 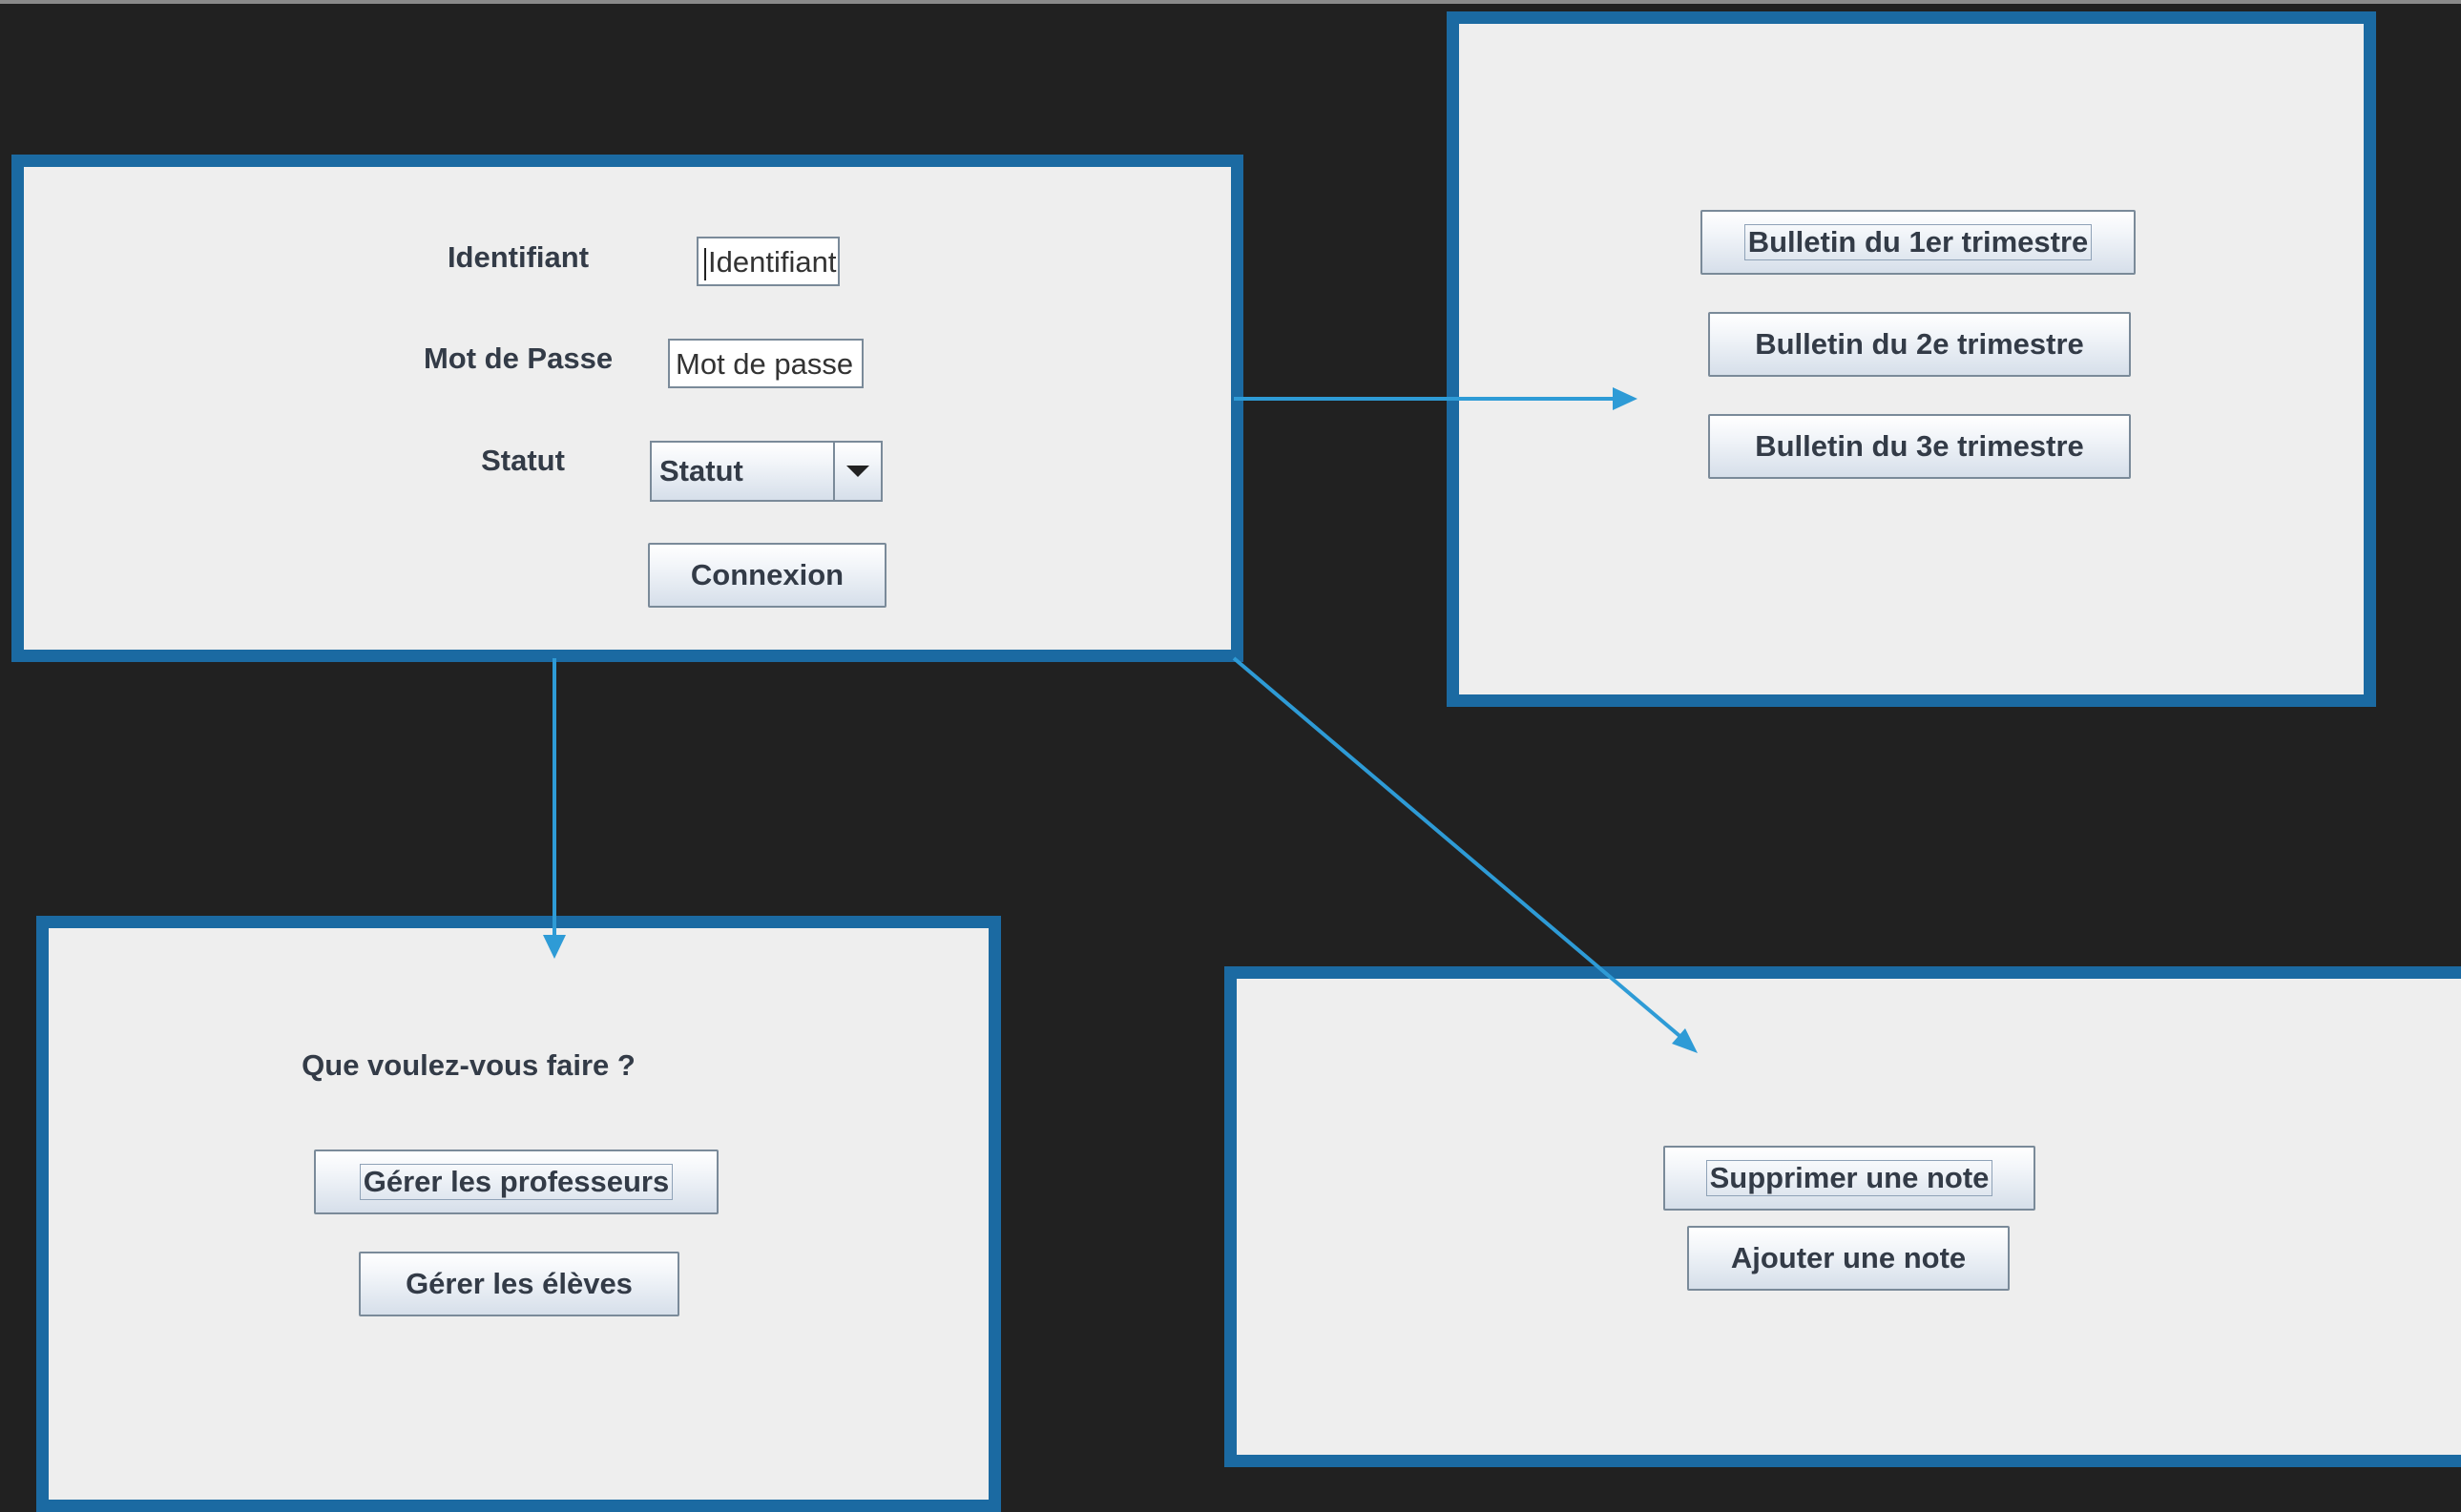 I want to click on arrowhead-admin, so click(x=554, y=947).